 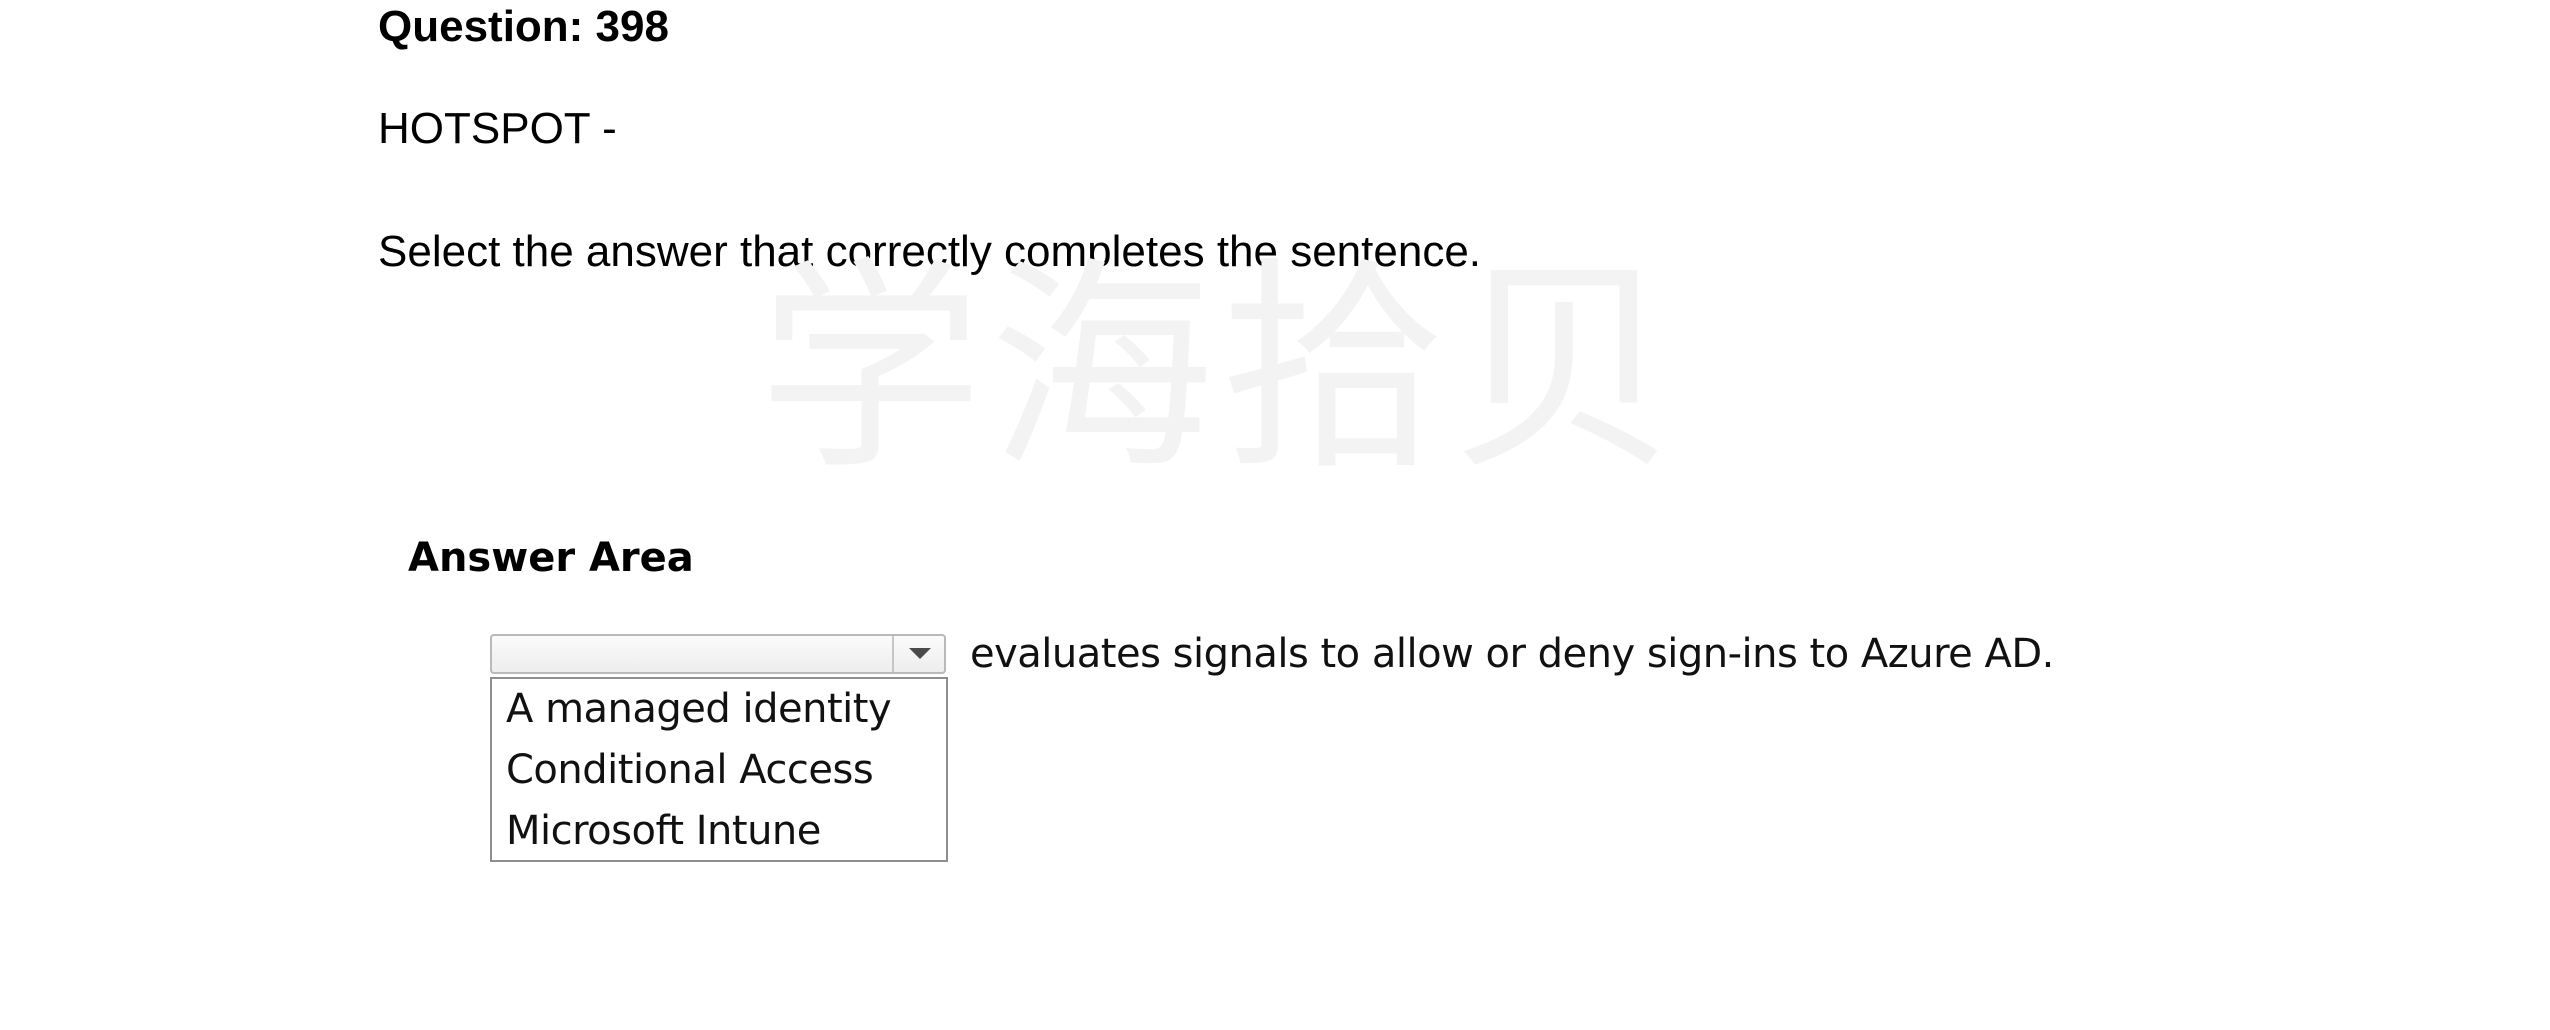 I want to click on question-type: HOTSPOT -, so click(x=497, y=128).